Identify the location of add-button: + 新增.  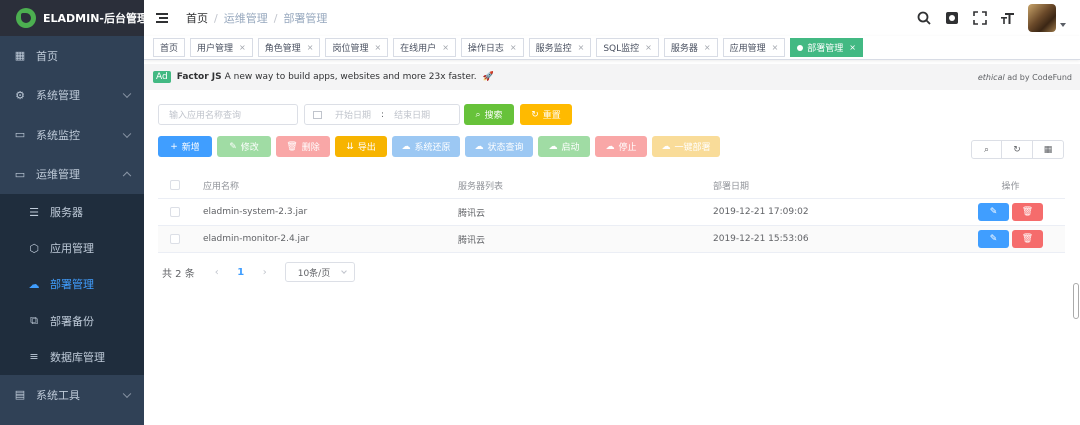
(185, 146).